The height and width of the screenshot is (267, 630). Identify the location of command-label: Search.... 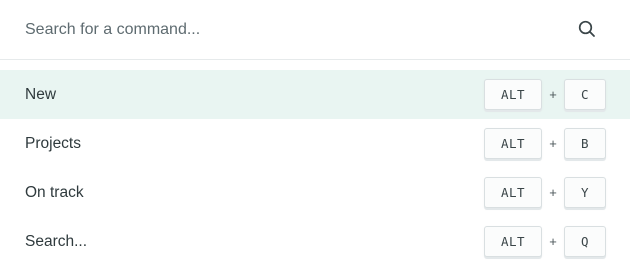
(56, 241).